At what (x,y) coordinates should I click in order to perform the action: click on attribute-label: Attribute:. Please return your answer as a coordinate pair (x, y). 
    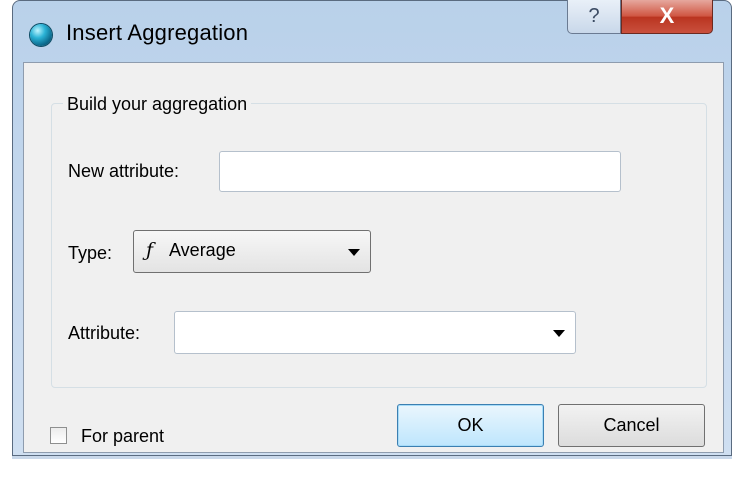
    Looking at the image, I should click on (104, 333).